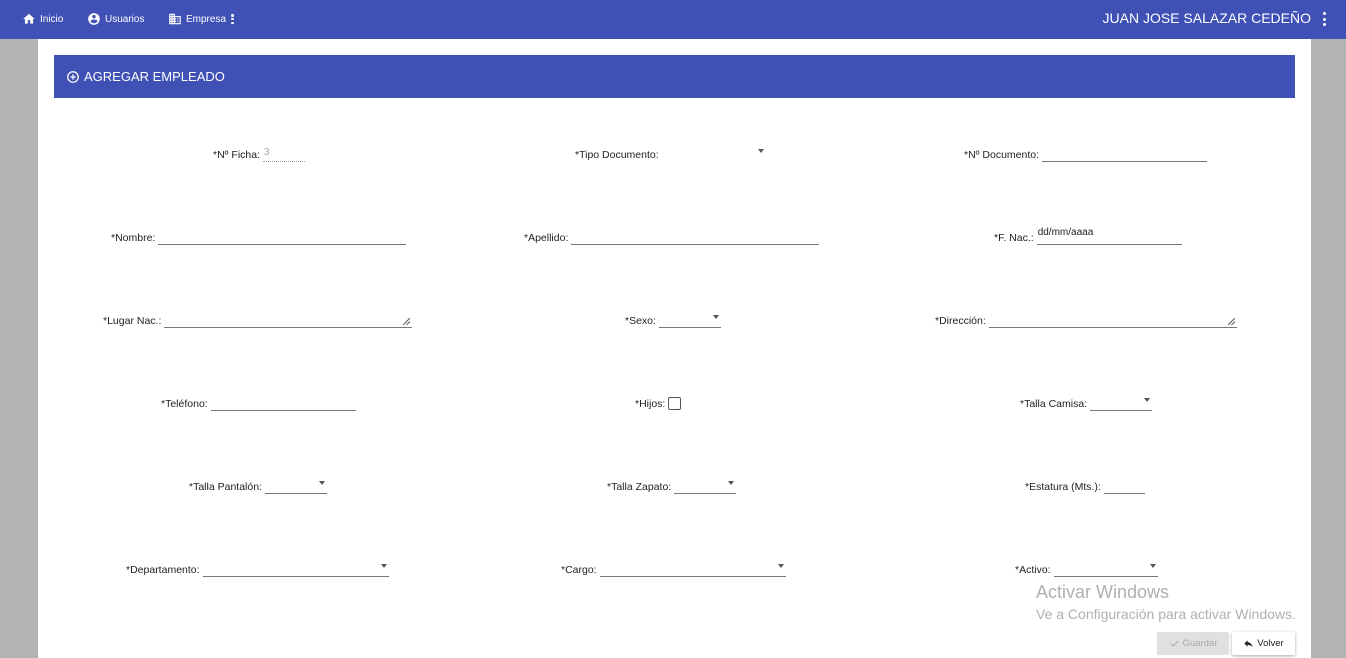  I want to click on talla-zapato-select, so click(705, 486).